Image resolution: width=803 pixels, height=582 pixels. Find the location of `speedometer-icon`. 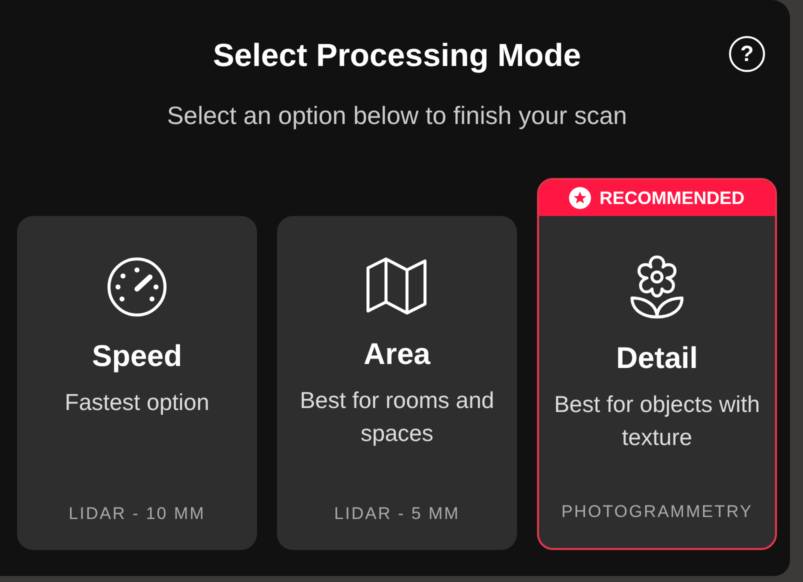

speedometer-icon is located at coordinates (137, 287).